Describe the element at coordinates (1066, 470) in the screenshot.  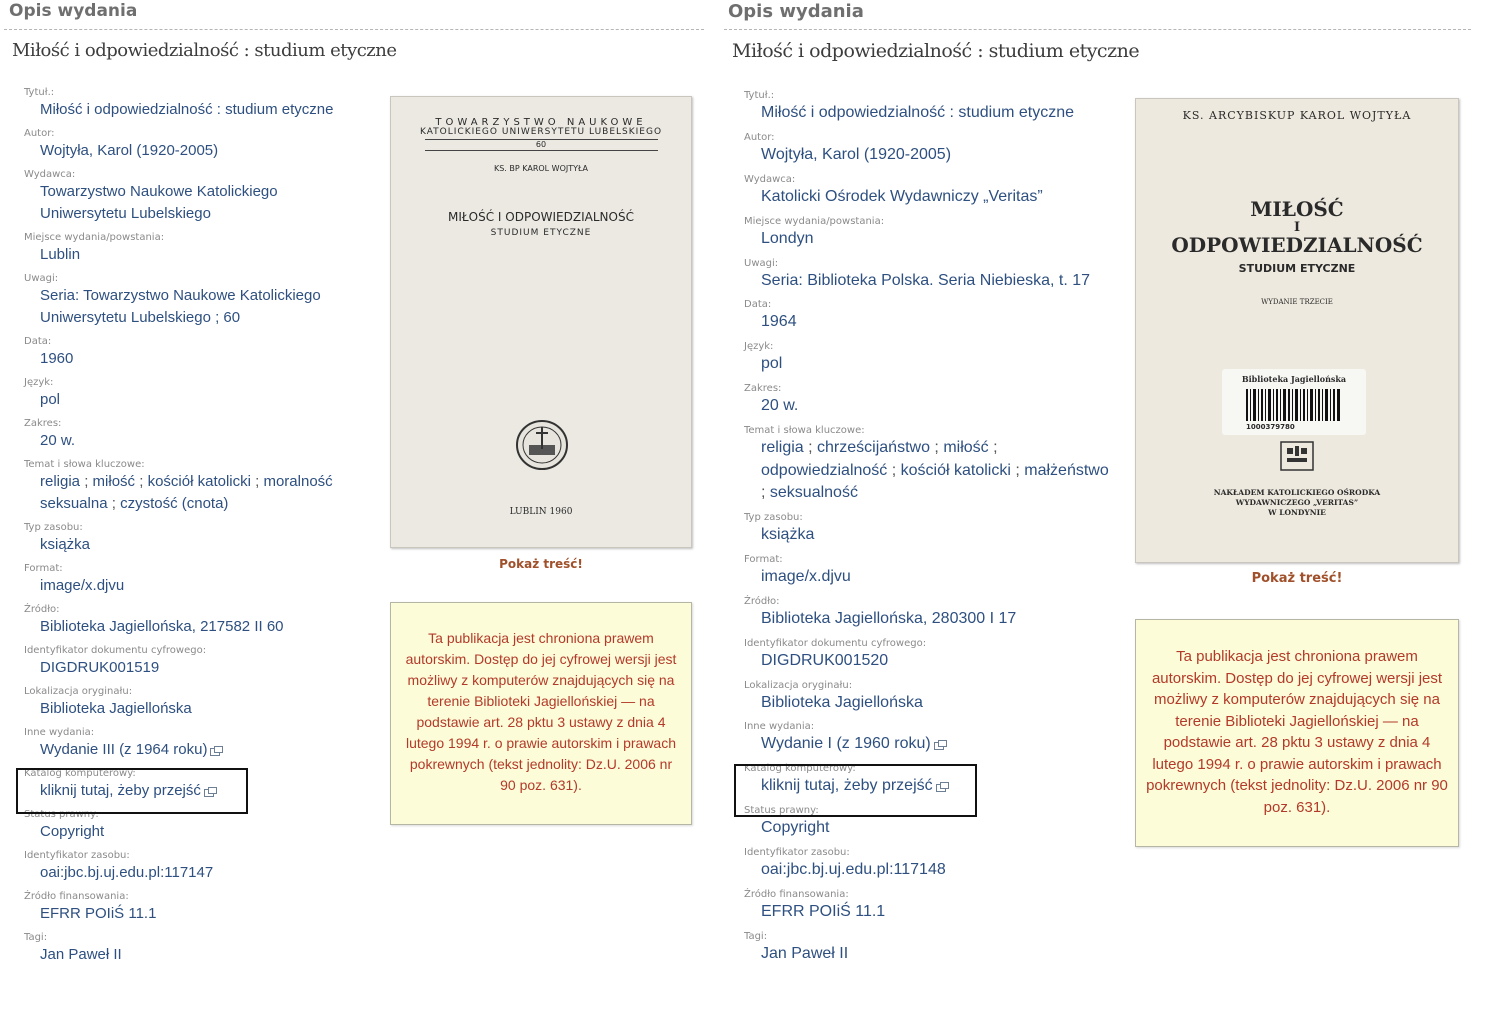
I see `subject-link: małżeństwo` at that location.